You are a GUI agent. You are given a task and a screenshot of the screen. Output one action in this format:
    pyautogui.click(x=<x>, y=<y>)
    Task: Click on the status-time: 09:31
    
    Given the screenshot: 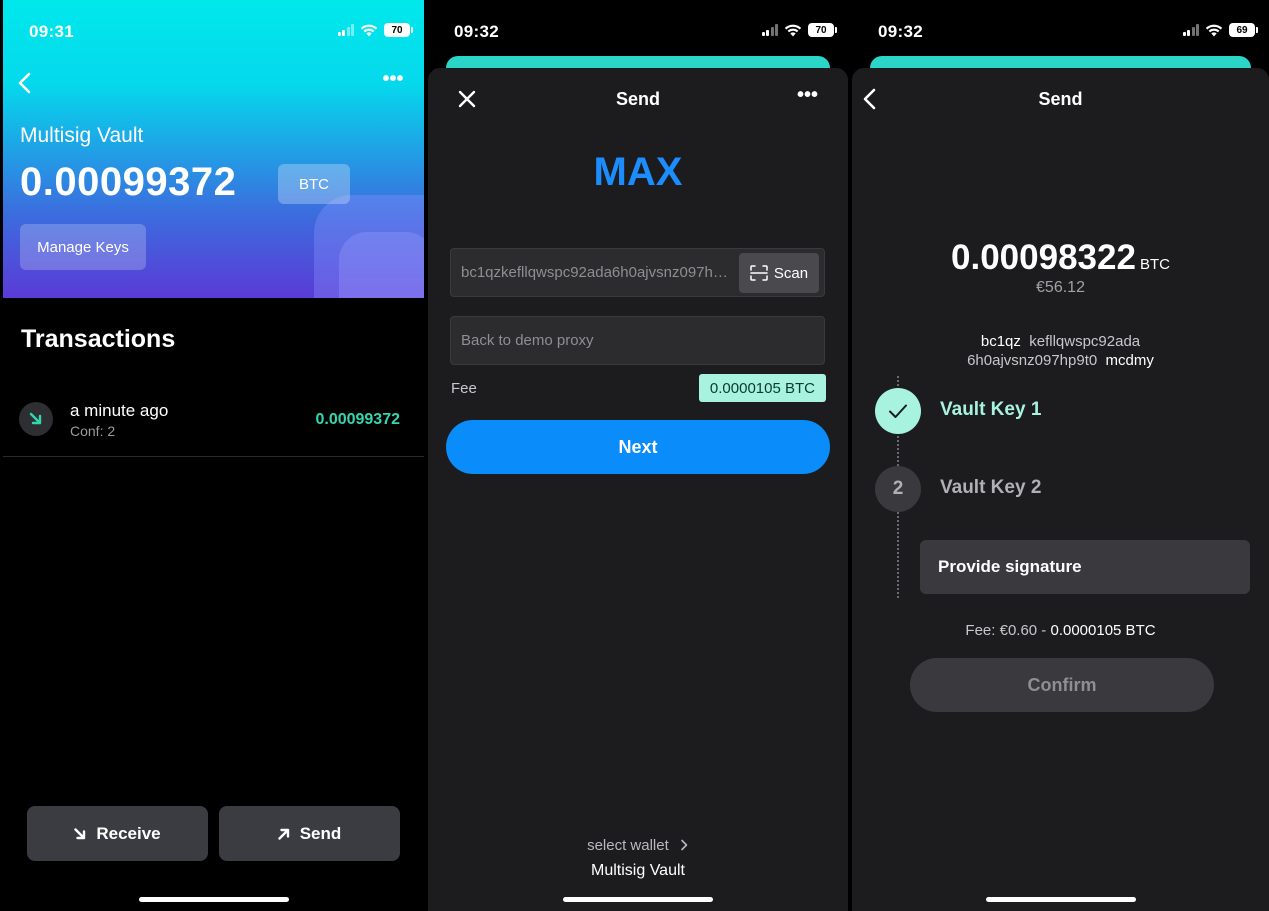 What is the action you would take?
    pyautogui.click(x=51, y=31)
    